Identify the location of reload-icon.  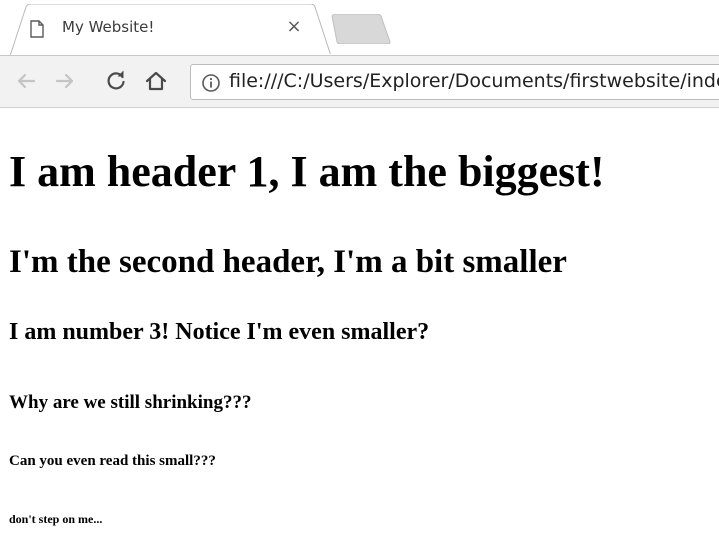
(116, 80).